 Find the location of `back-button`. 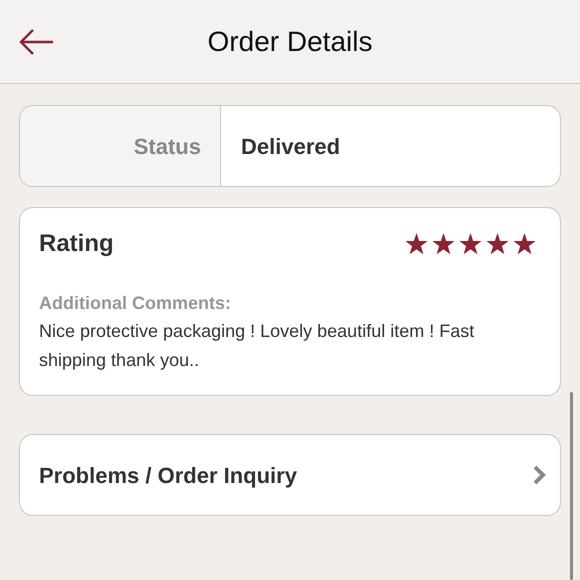

back-button is located at coordinates (36, 42).